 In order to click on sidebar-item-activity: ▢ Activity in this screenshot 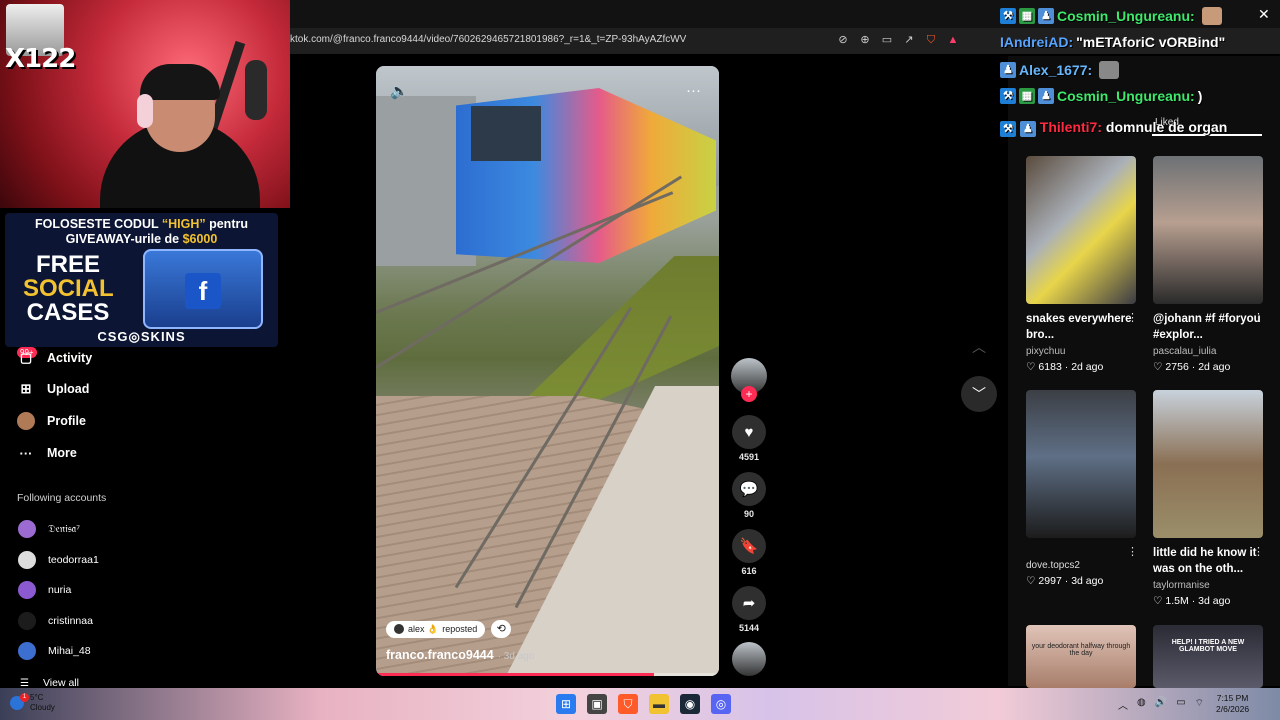, I will do `click(54, 358)`.